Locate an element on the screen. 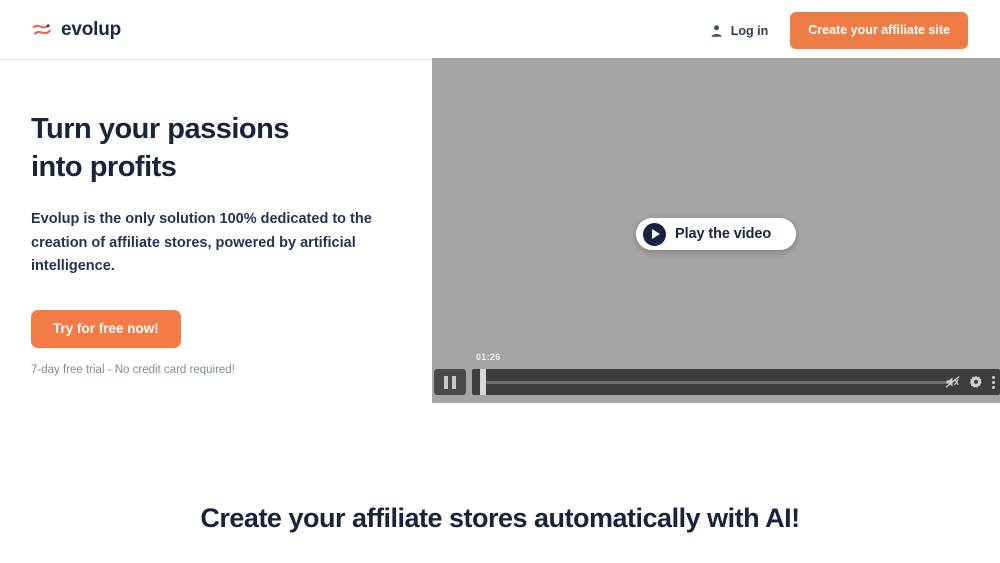  video-progress-scrubber: 01:26 is located at coordinates (736, 373).